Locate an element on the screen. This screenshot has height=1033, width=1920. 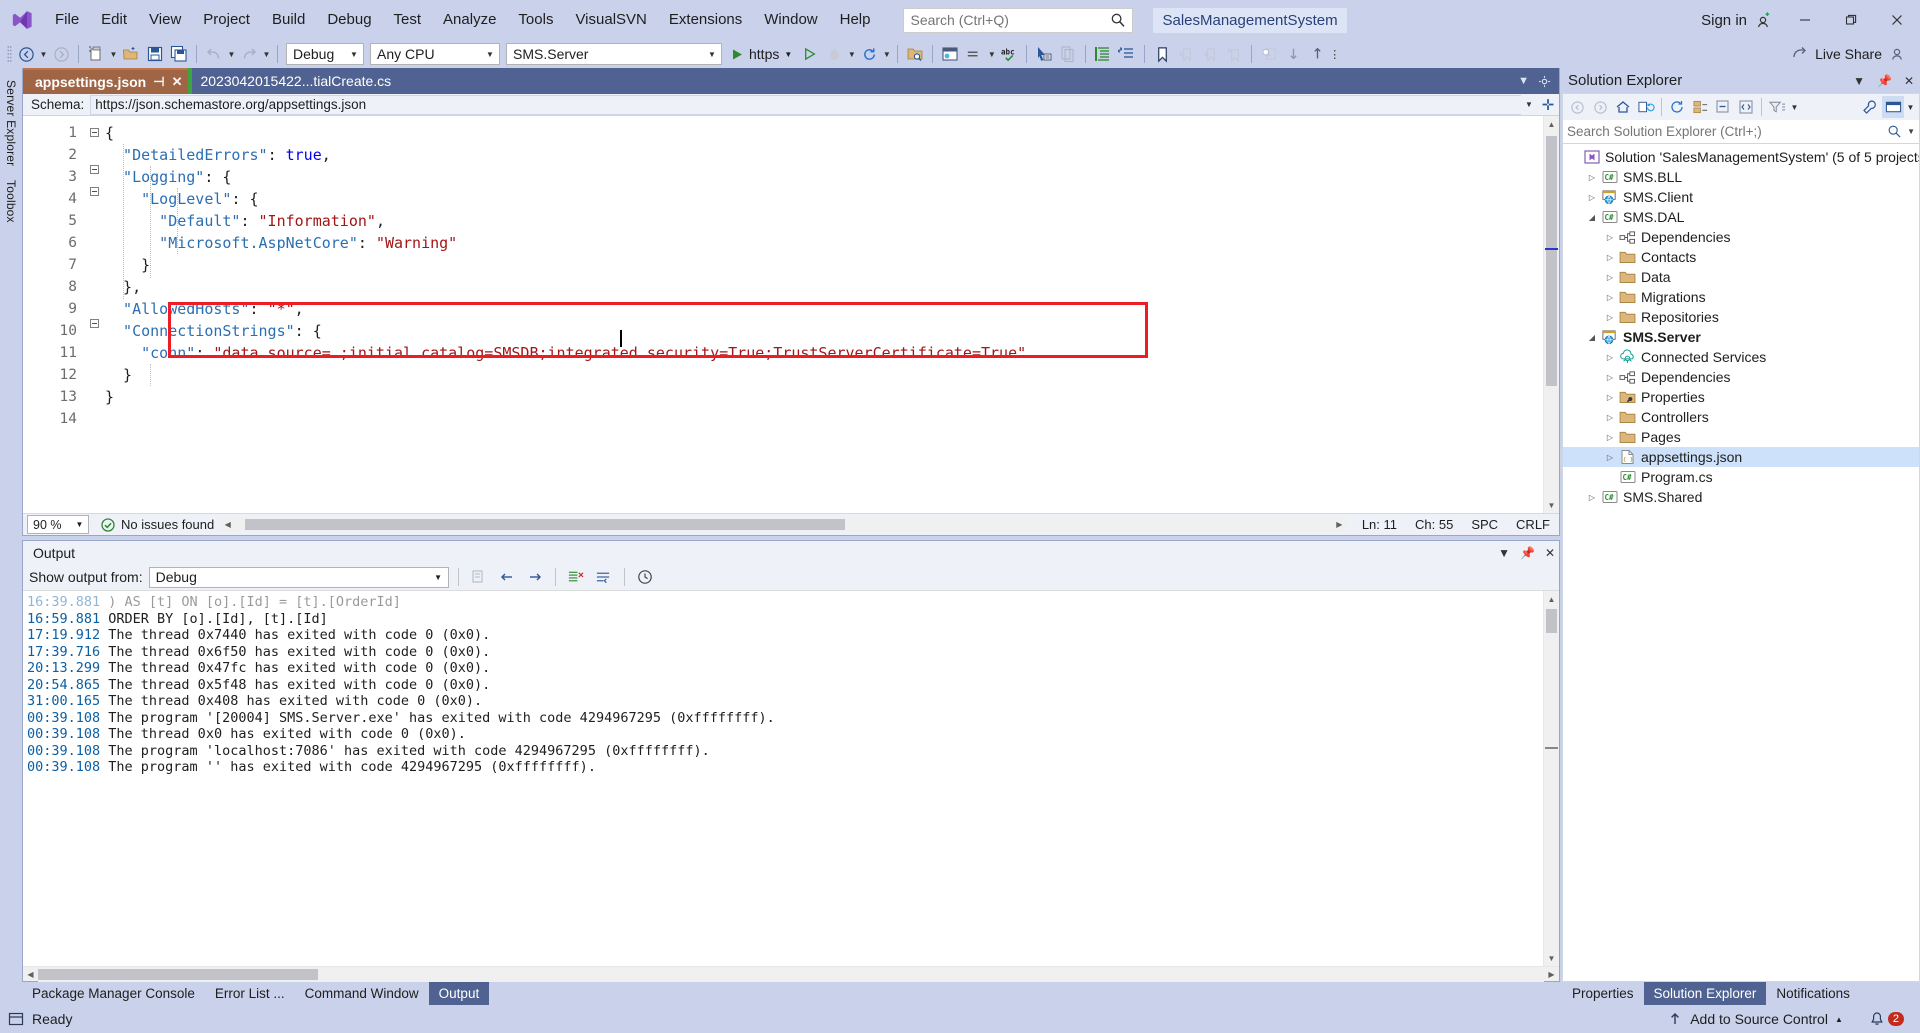
redo-button is located at coordinates (249, 54).